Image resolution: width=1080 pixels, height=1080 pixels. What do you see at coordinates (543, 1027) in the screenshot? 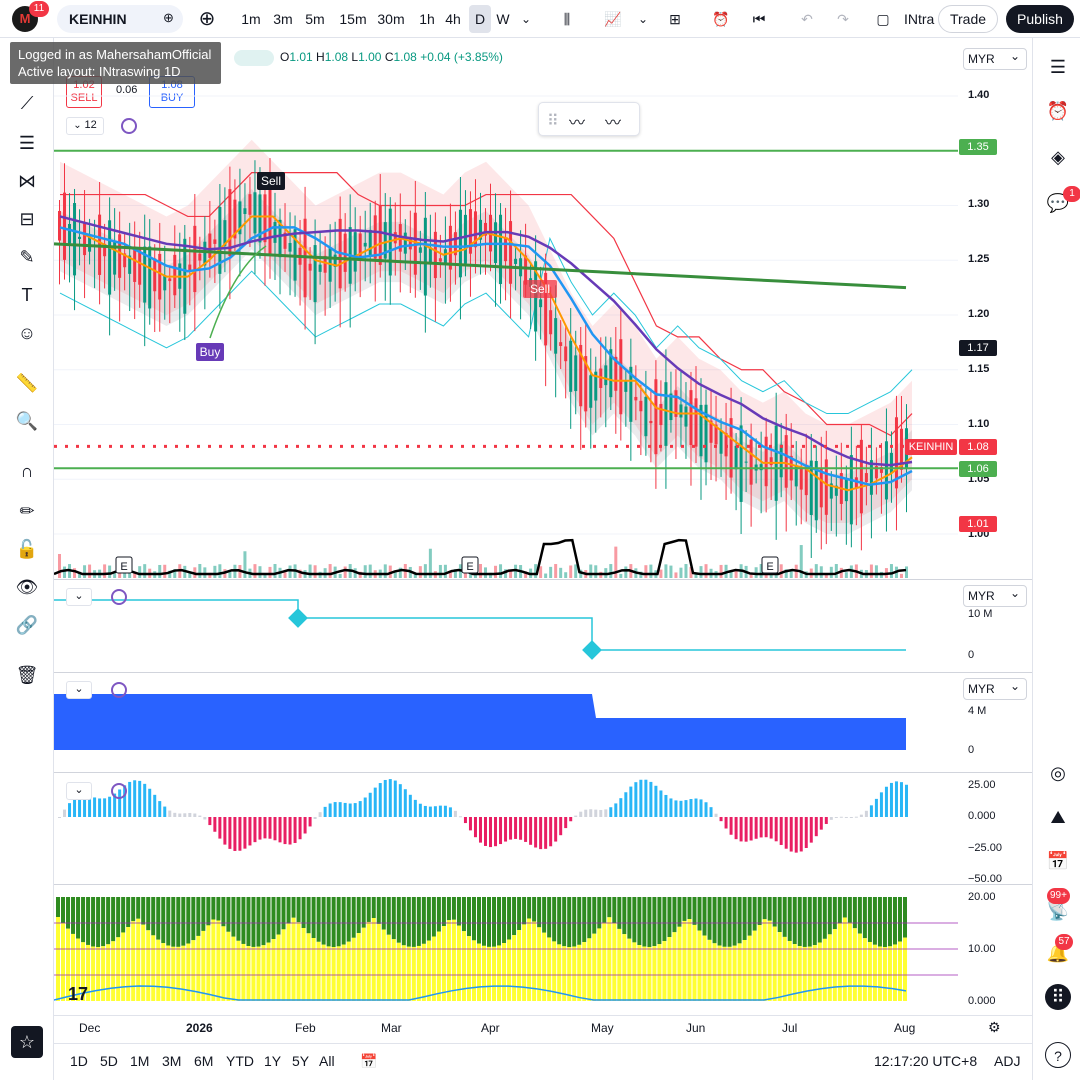
I see `time-axis: Dec 2026 Feb Mar Apr May Jun Jul Aug ⚙` at bounding box center [543, 1027].